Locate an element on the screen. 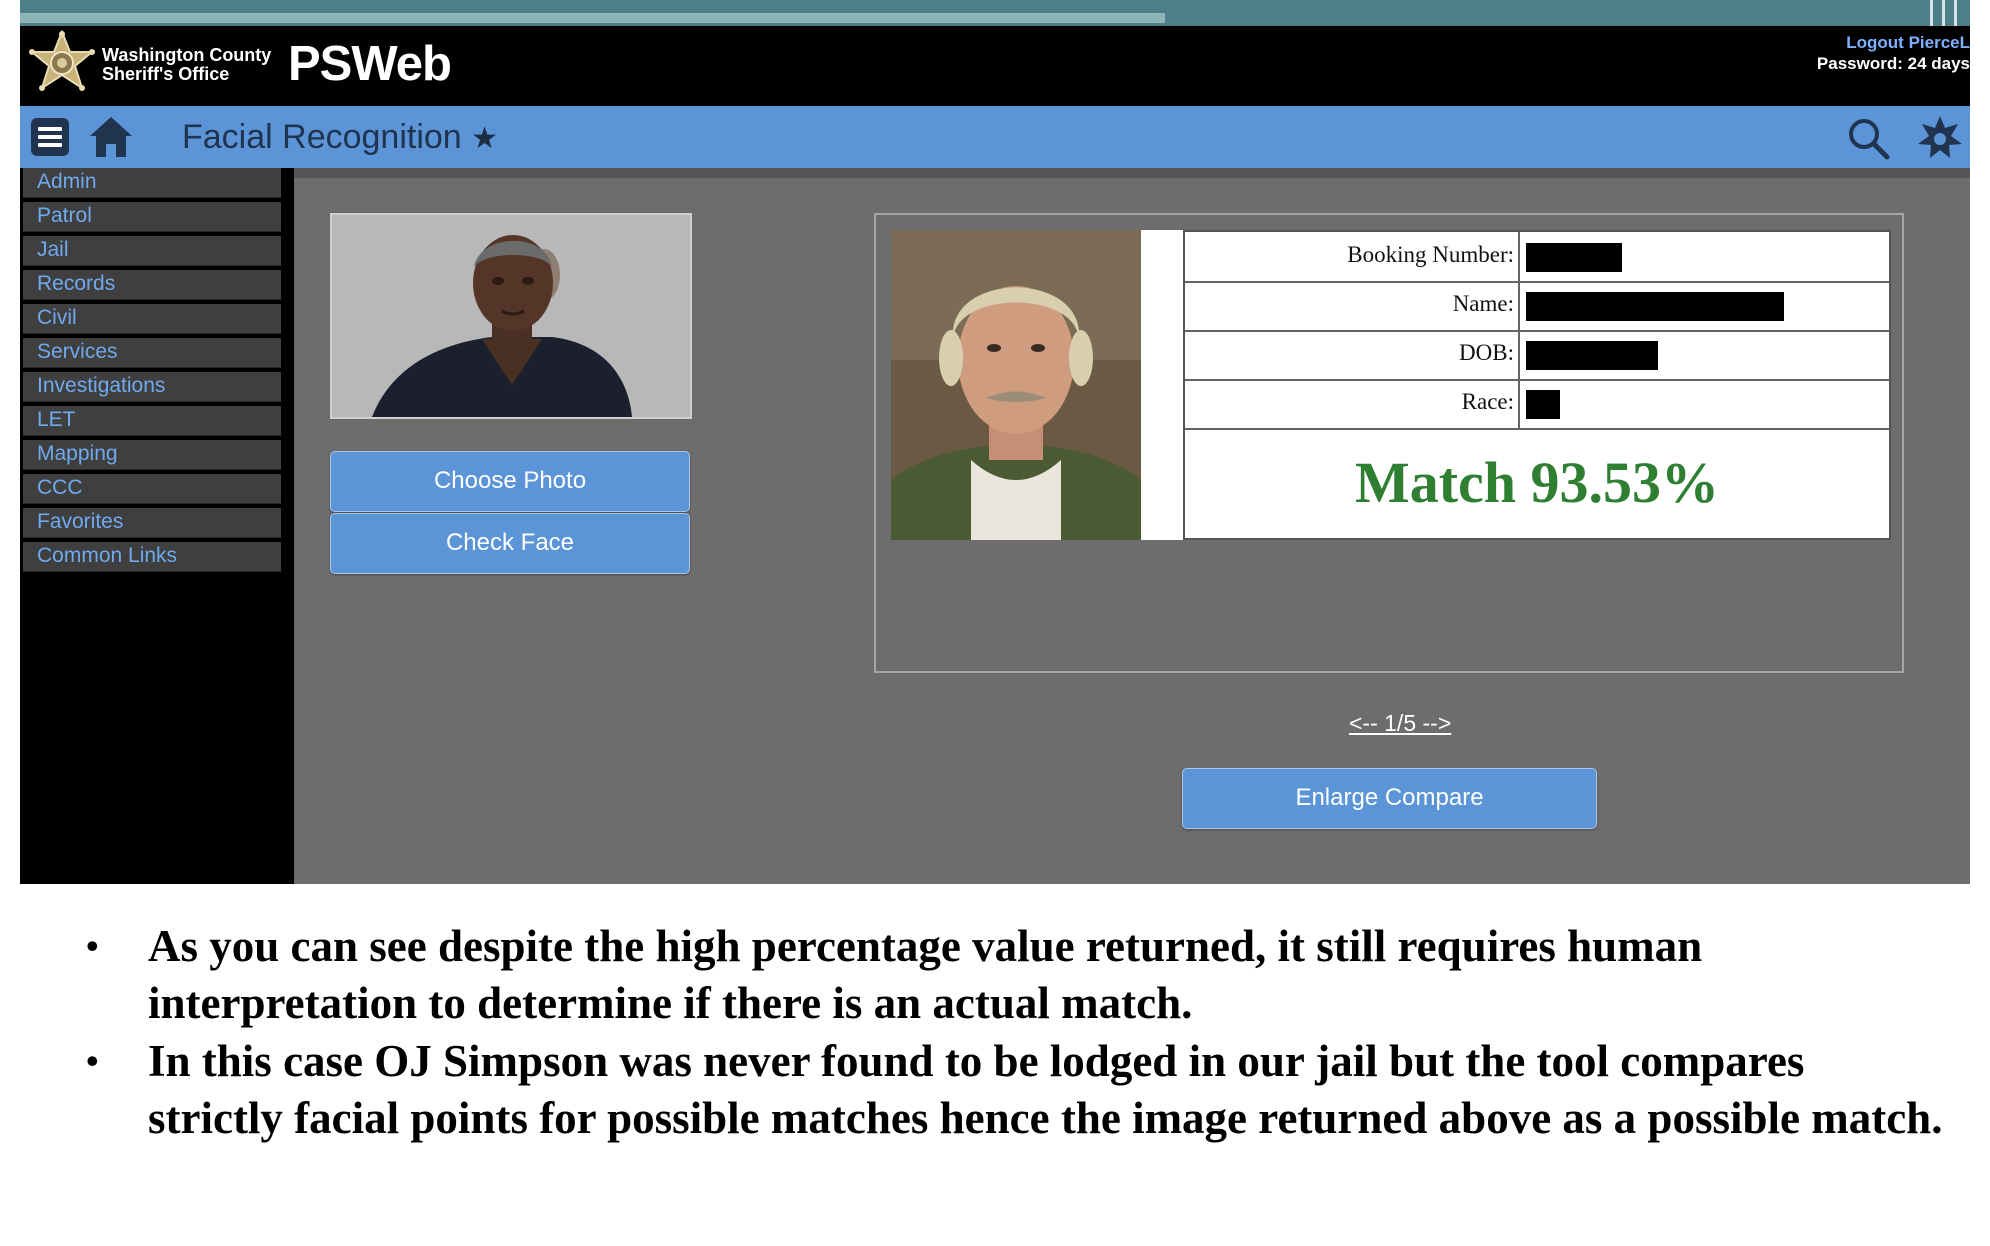 The width and height of the screenshot is (1990, 1246). sidebar-item-ccc: CCC is located at coordinates (152, 489).